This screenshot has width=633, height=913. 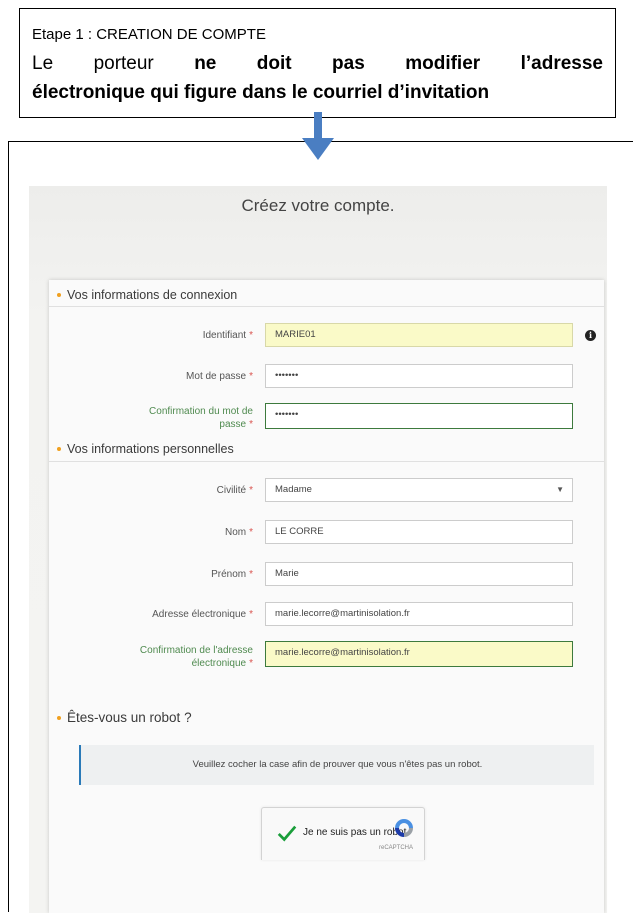 What do you see at coordinates (590, 335) in the screenshot?
I see `info-icon: i` at bounding box center [590, 335].